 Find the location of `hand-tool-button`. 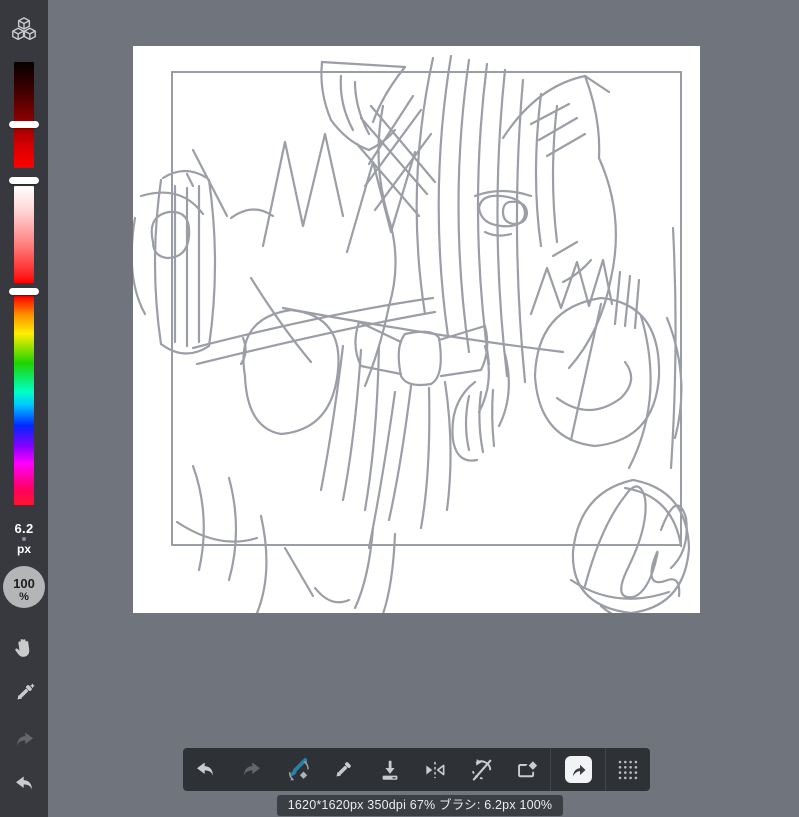

hand-tool-button is located at coordinates (24, 647).